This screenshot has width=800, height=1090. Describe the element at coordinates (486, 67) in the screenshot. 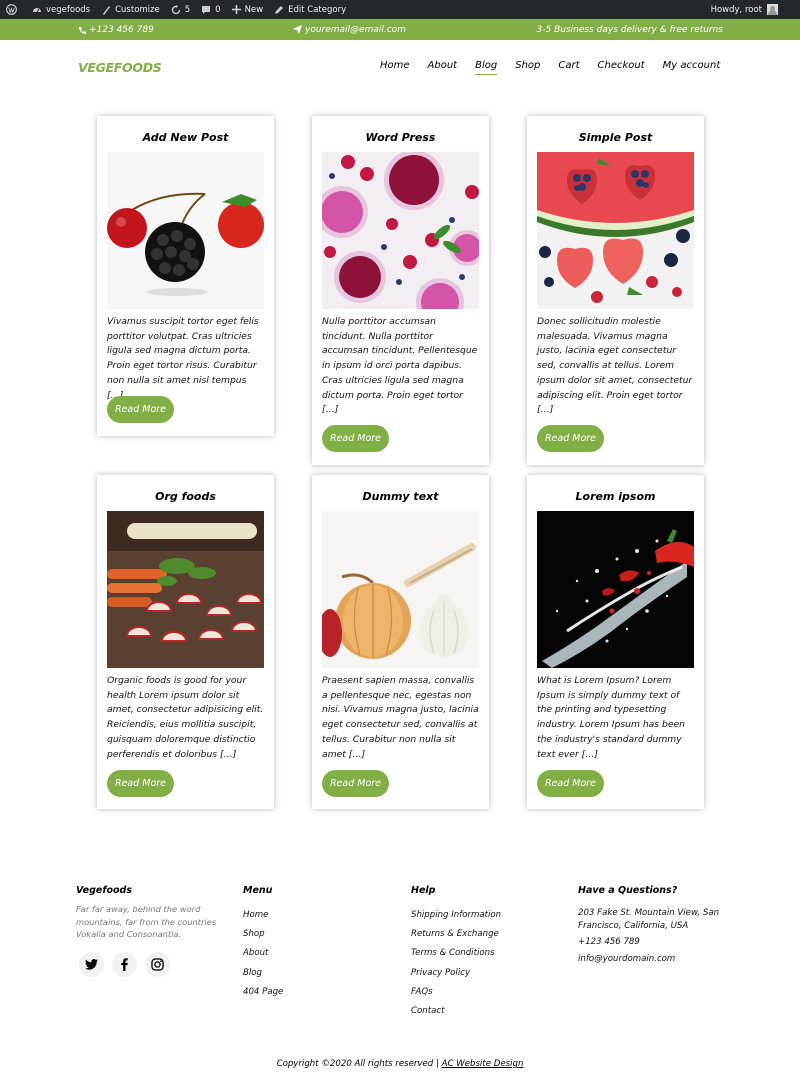

I see `menu-item-blog: Blog` at that location.